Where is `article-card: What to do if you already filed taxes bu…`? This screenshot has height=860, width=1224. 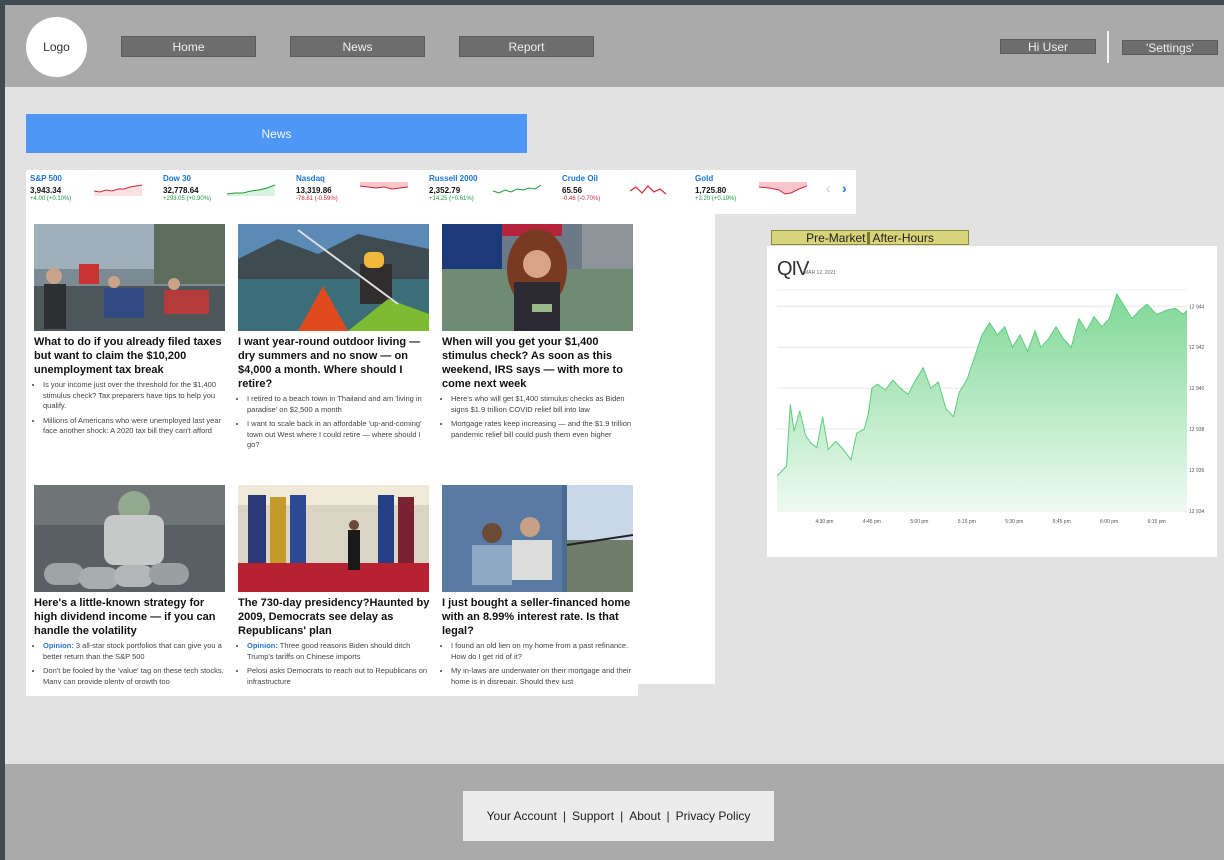
article-card: What to do if you already filed taxes bu… is located at coordinates (131, 332).